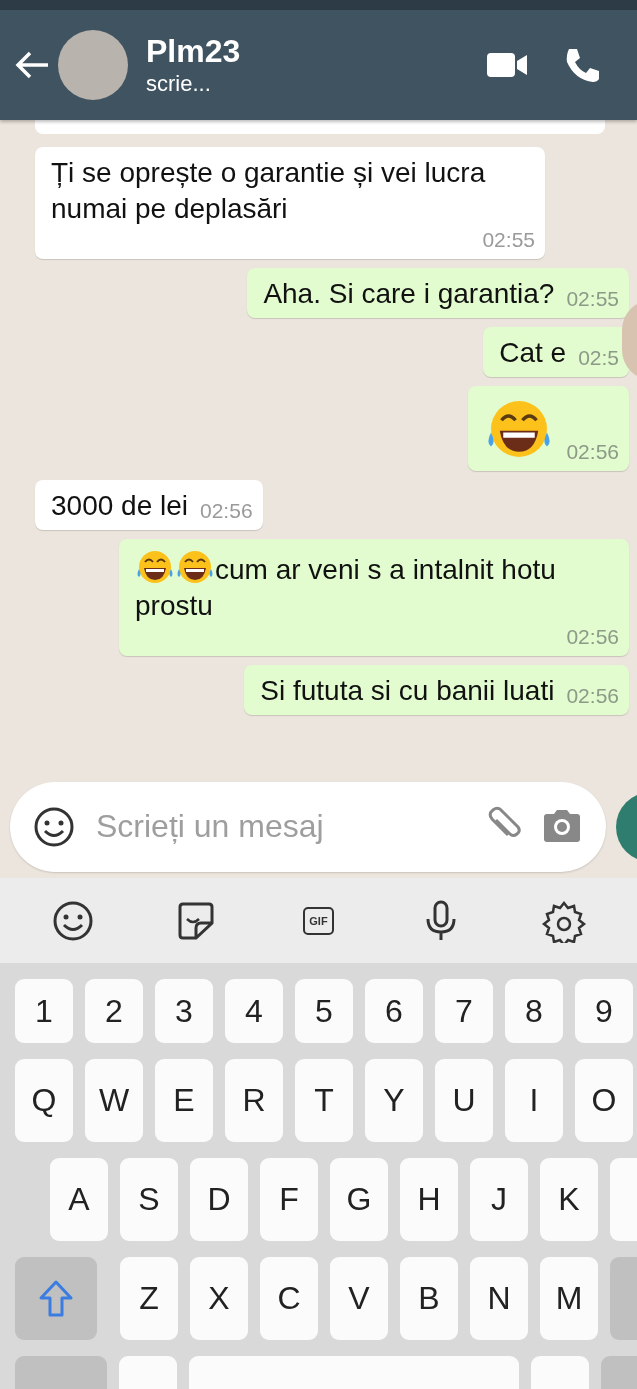 The height and width of the screenshot is (1389, 637). I want to click on keyboard-key: T, so click(324, 1100).